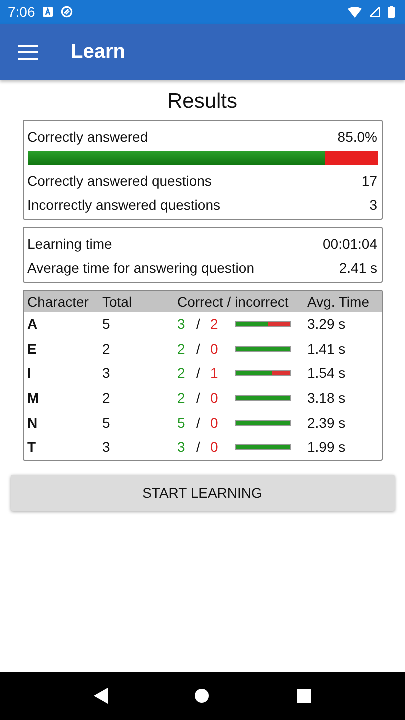 This screenshot has width=405, height=720. I want to click on incorrect-count: 2, so click(215, 324).